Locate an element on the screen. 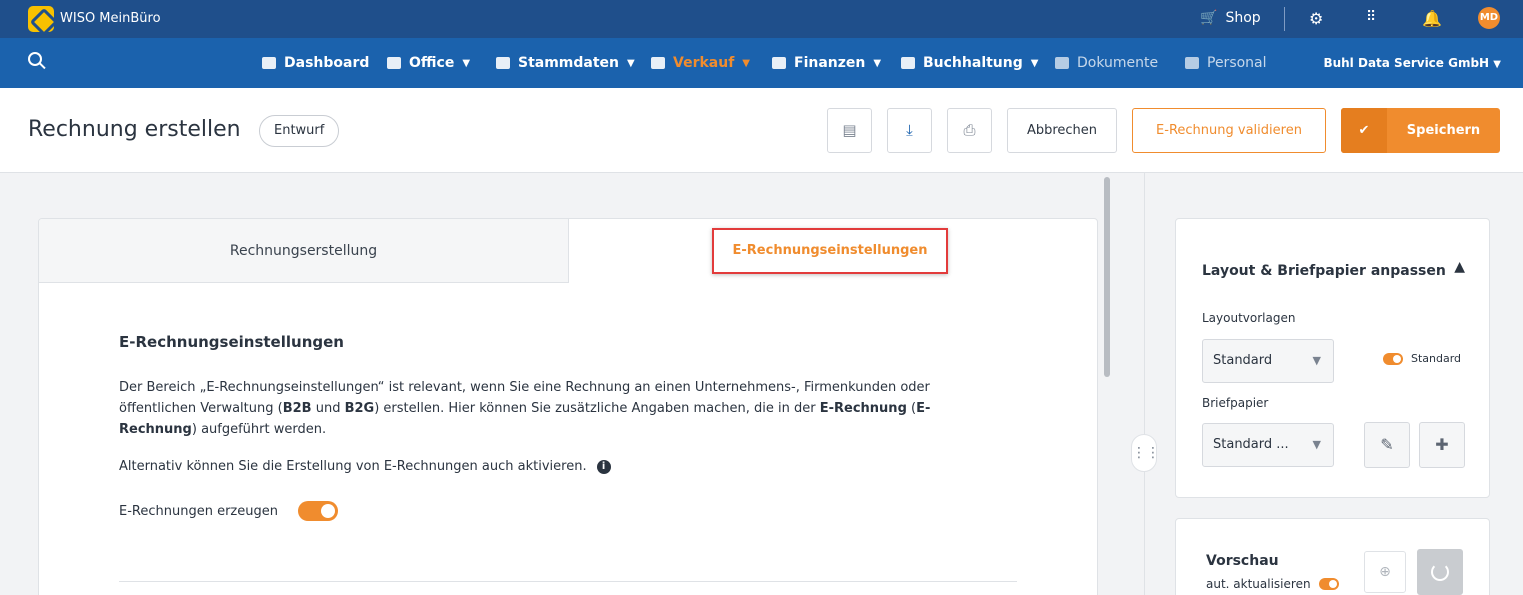 Image resolution: width=1523 pixels, height=595 pixels. person-icon is located at coordinates (503, 63).